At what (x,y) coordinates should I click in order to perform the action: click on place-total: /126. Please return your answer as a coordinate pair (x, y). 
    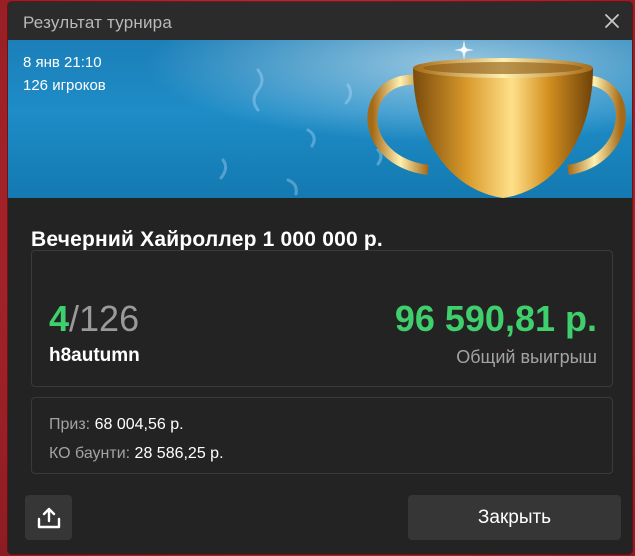
    Looking at the image, I should click on (104, 318).